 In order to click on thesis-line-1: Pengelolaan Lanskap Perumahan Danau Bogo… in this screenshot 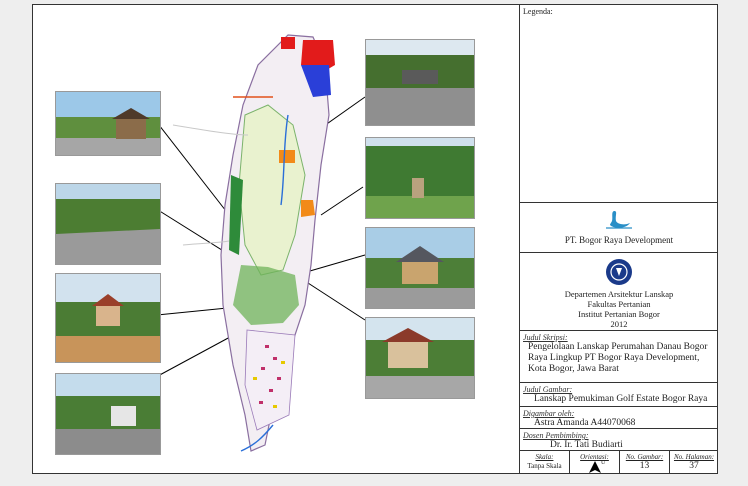, I will do `click(618, 347)`.